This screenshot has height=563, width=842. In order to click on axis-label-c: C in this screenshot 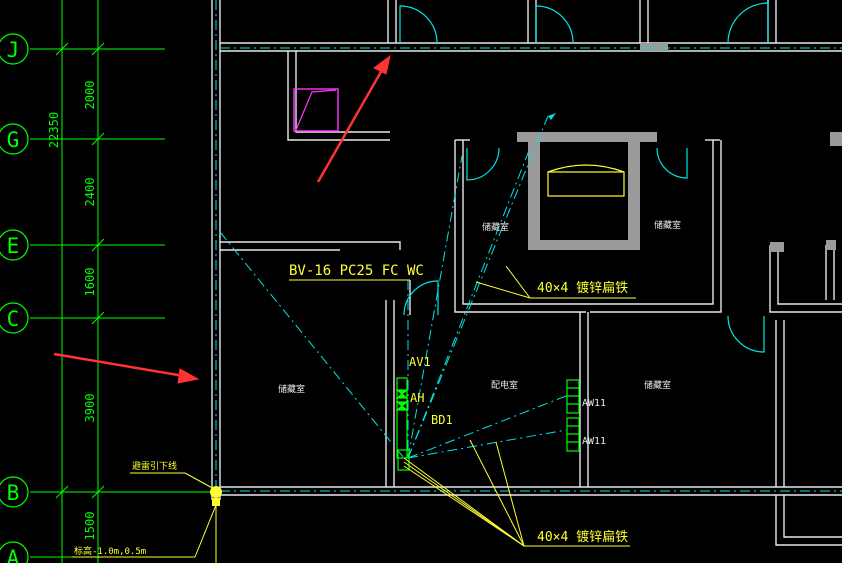, I will do `click(13, 319)`.